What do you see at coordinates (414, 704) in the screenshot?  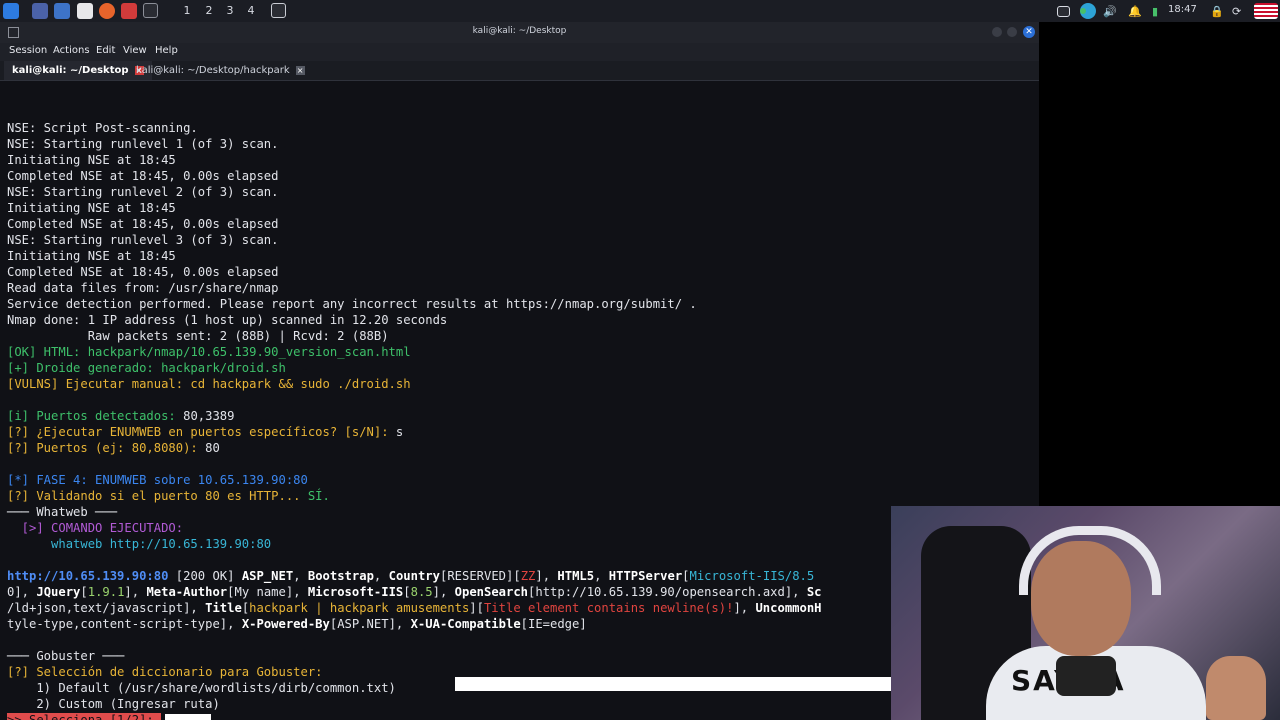 I see `terminal-line: 2) Custom (Ingresar ruta)` at bounding box center [414, 704].